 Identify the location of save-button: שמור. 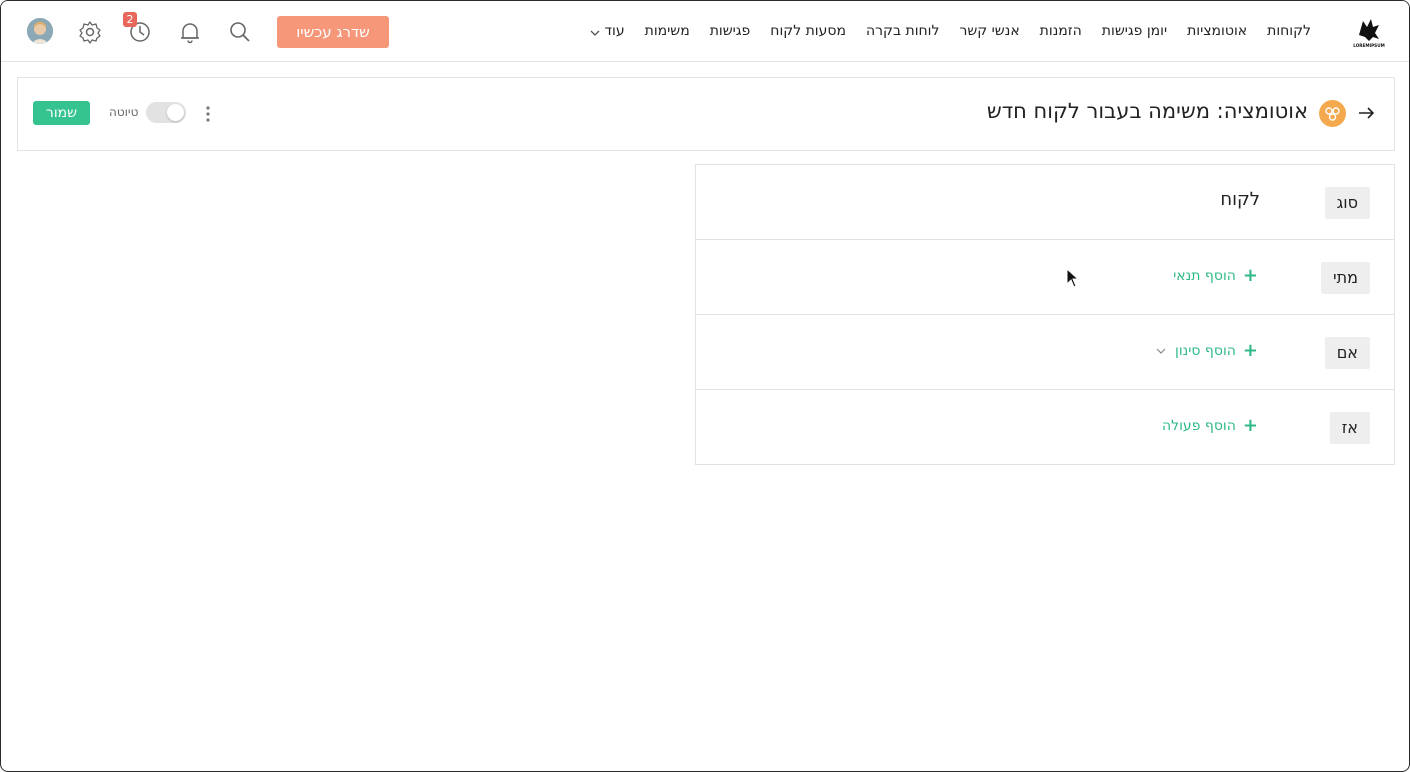
(61, 113).